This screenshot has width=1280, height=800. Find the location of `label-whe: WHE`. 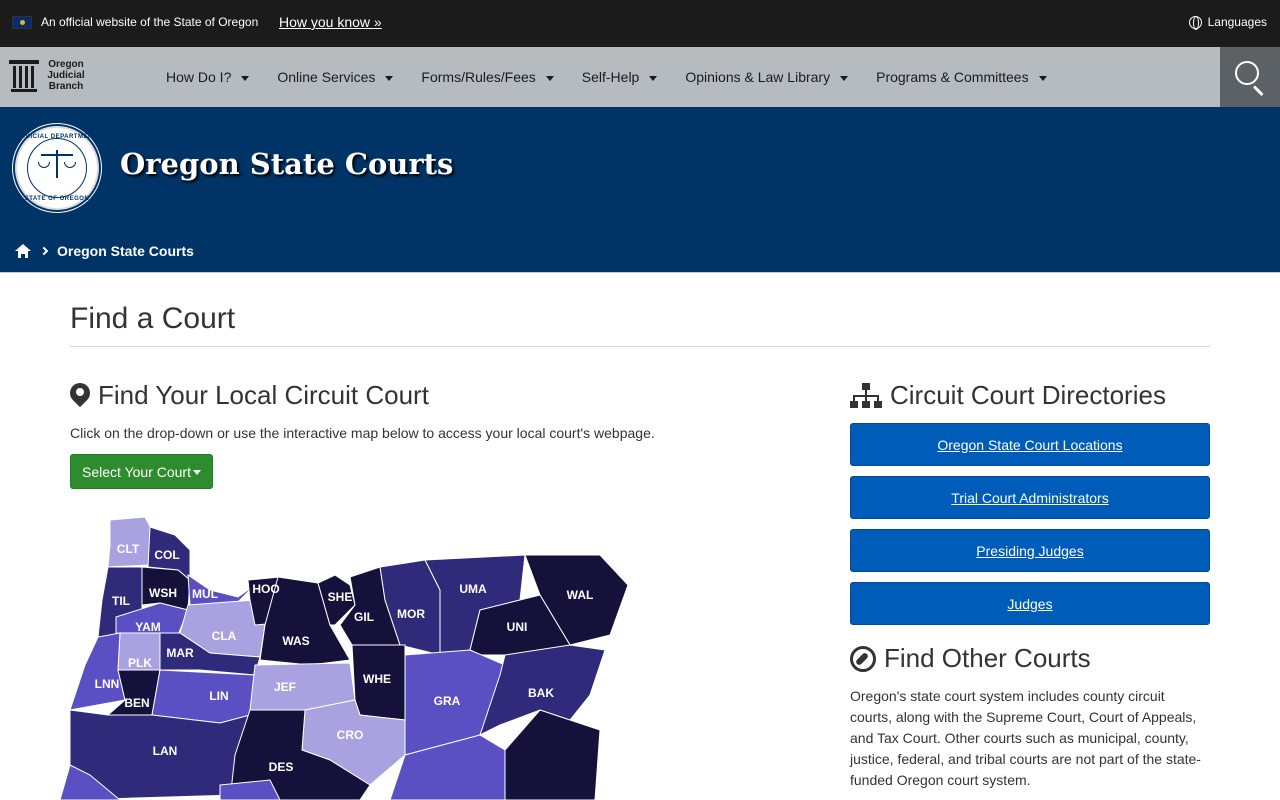

label-whe: WHE is located at coordinates (377, 679).